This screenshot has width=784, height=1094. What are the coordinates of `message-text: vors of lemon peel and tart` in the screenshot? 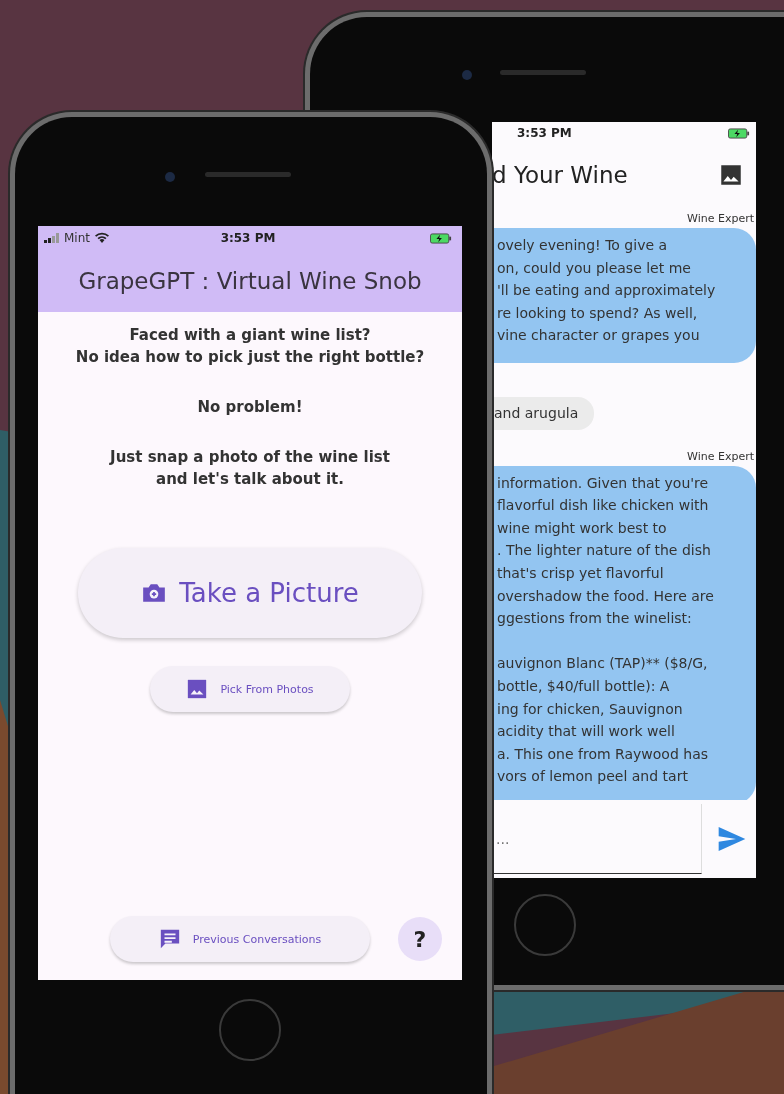 It's located at (593, 777).